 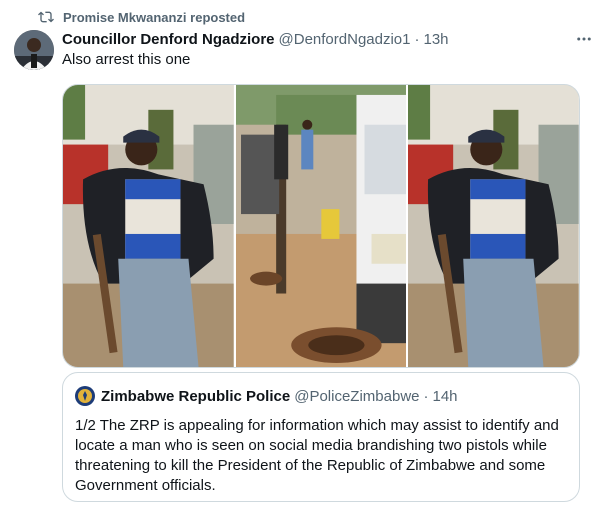 What do you see at coordinates (126, 59) in the screenshot?
I see `tweet-text: Also arrest this one` at bounding box center [126, 59].